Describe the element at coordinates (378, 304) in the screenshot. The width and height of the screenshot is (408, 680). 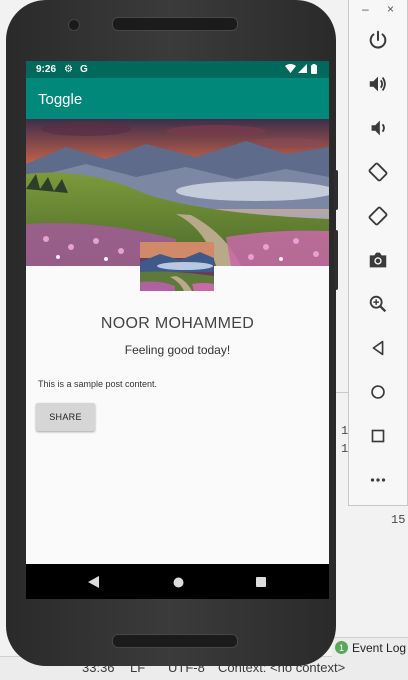
I see `zoom-icon` at that location.